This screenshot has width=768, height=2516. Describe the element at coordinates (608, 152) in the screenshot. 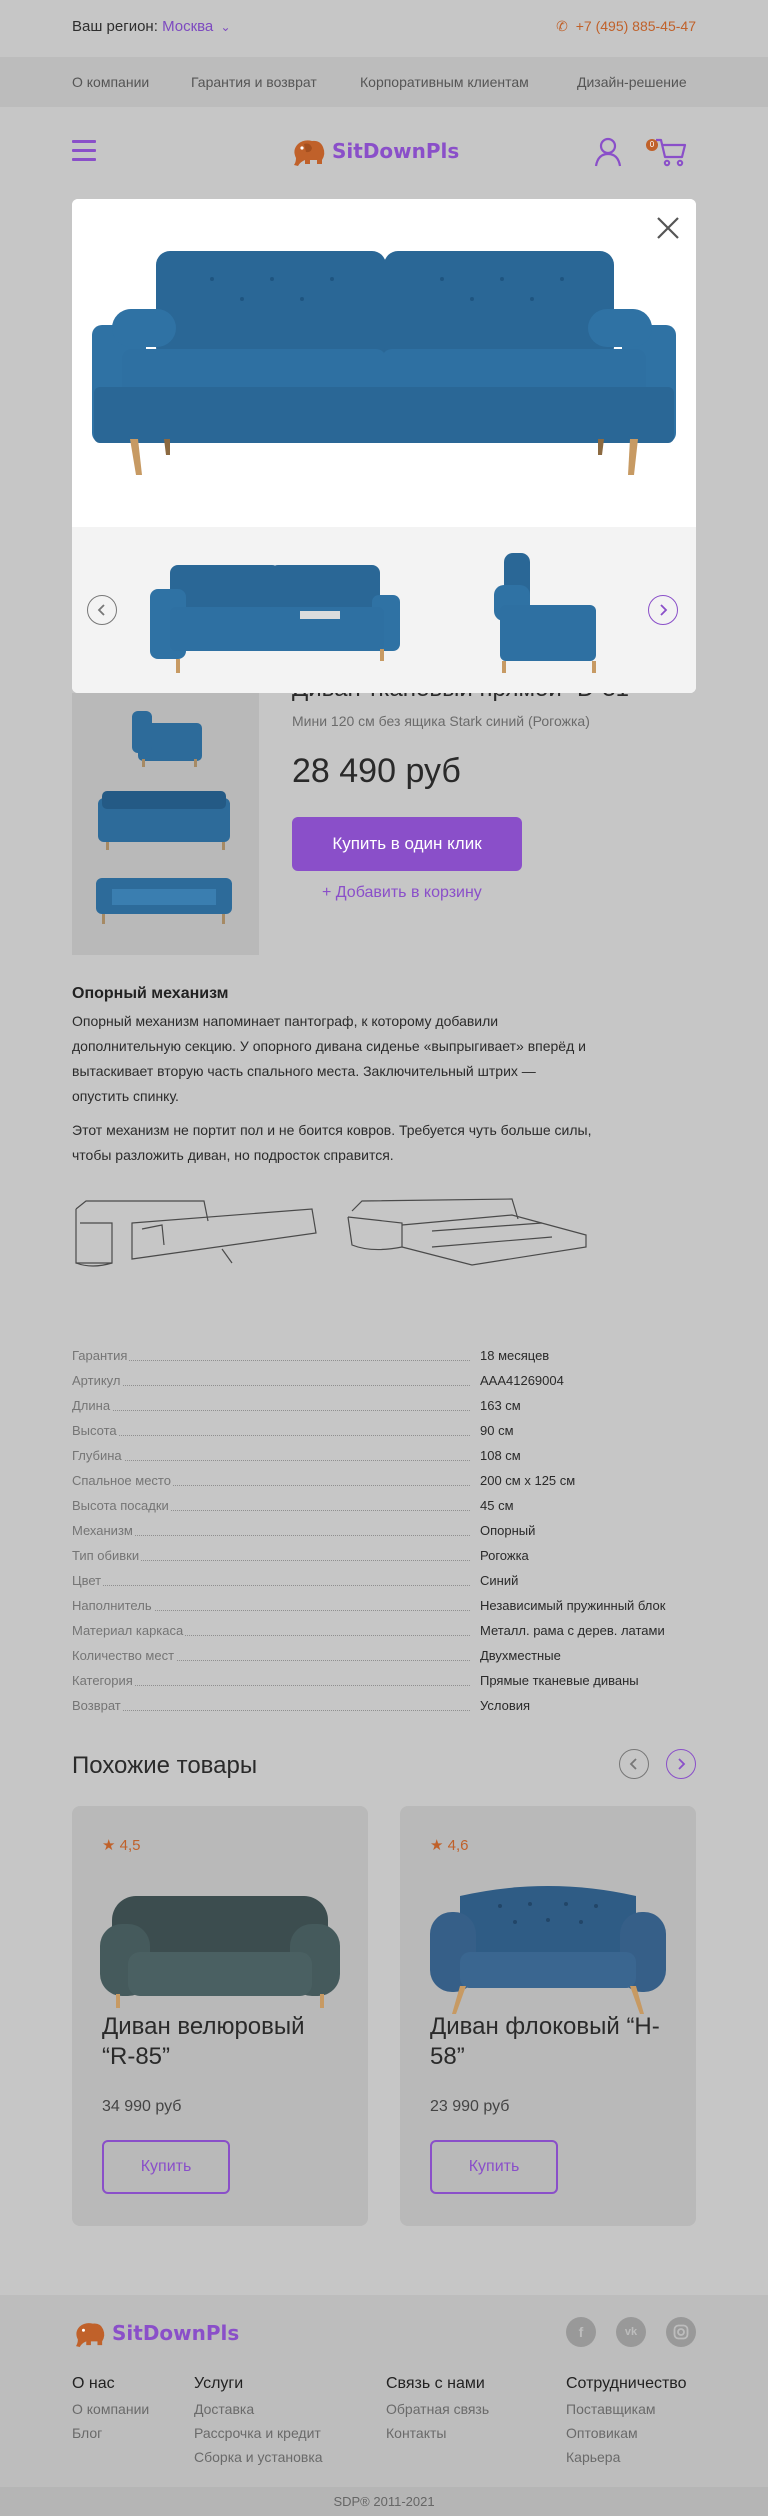

I see `user-icon` at that location.